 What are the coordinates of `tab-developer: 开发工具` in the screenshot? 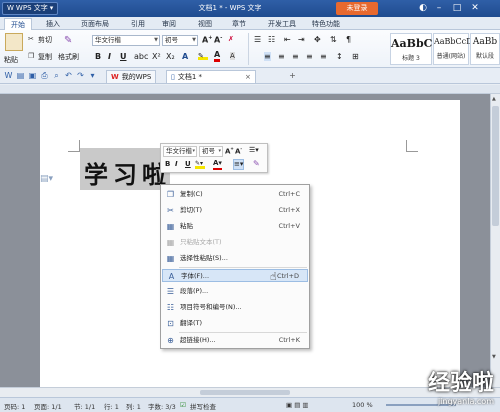 It's located at (282, 24).